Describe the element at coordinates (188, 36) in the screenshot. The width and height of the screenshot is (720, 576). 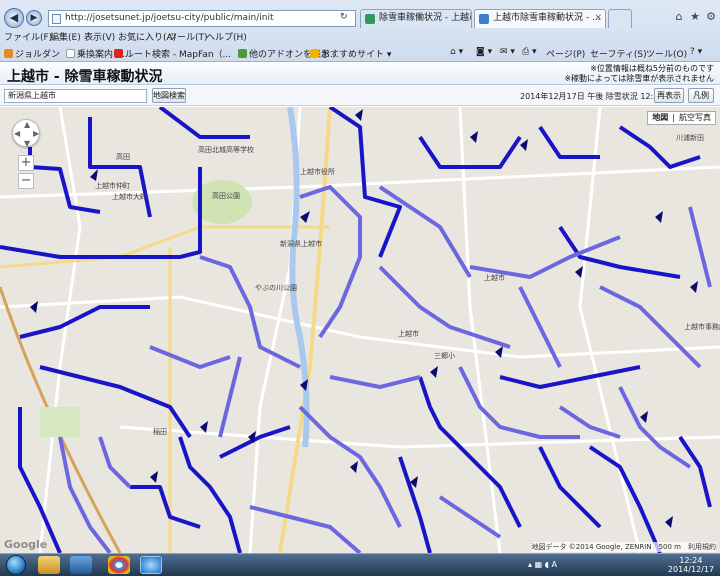
I see `menu-tools: ツール(T)` at that location.